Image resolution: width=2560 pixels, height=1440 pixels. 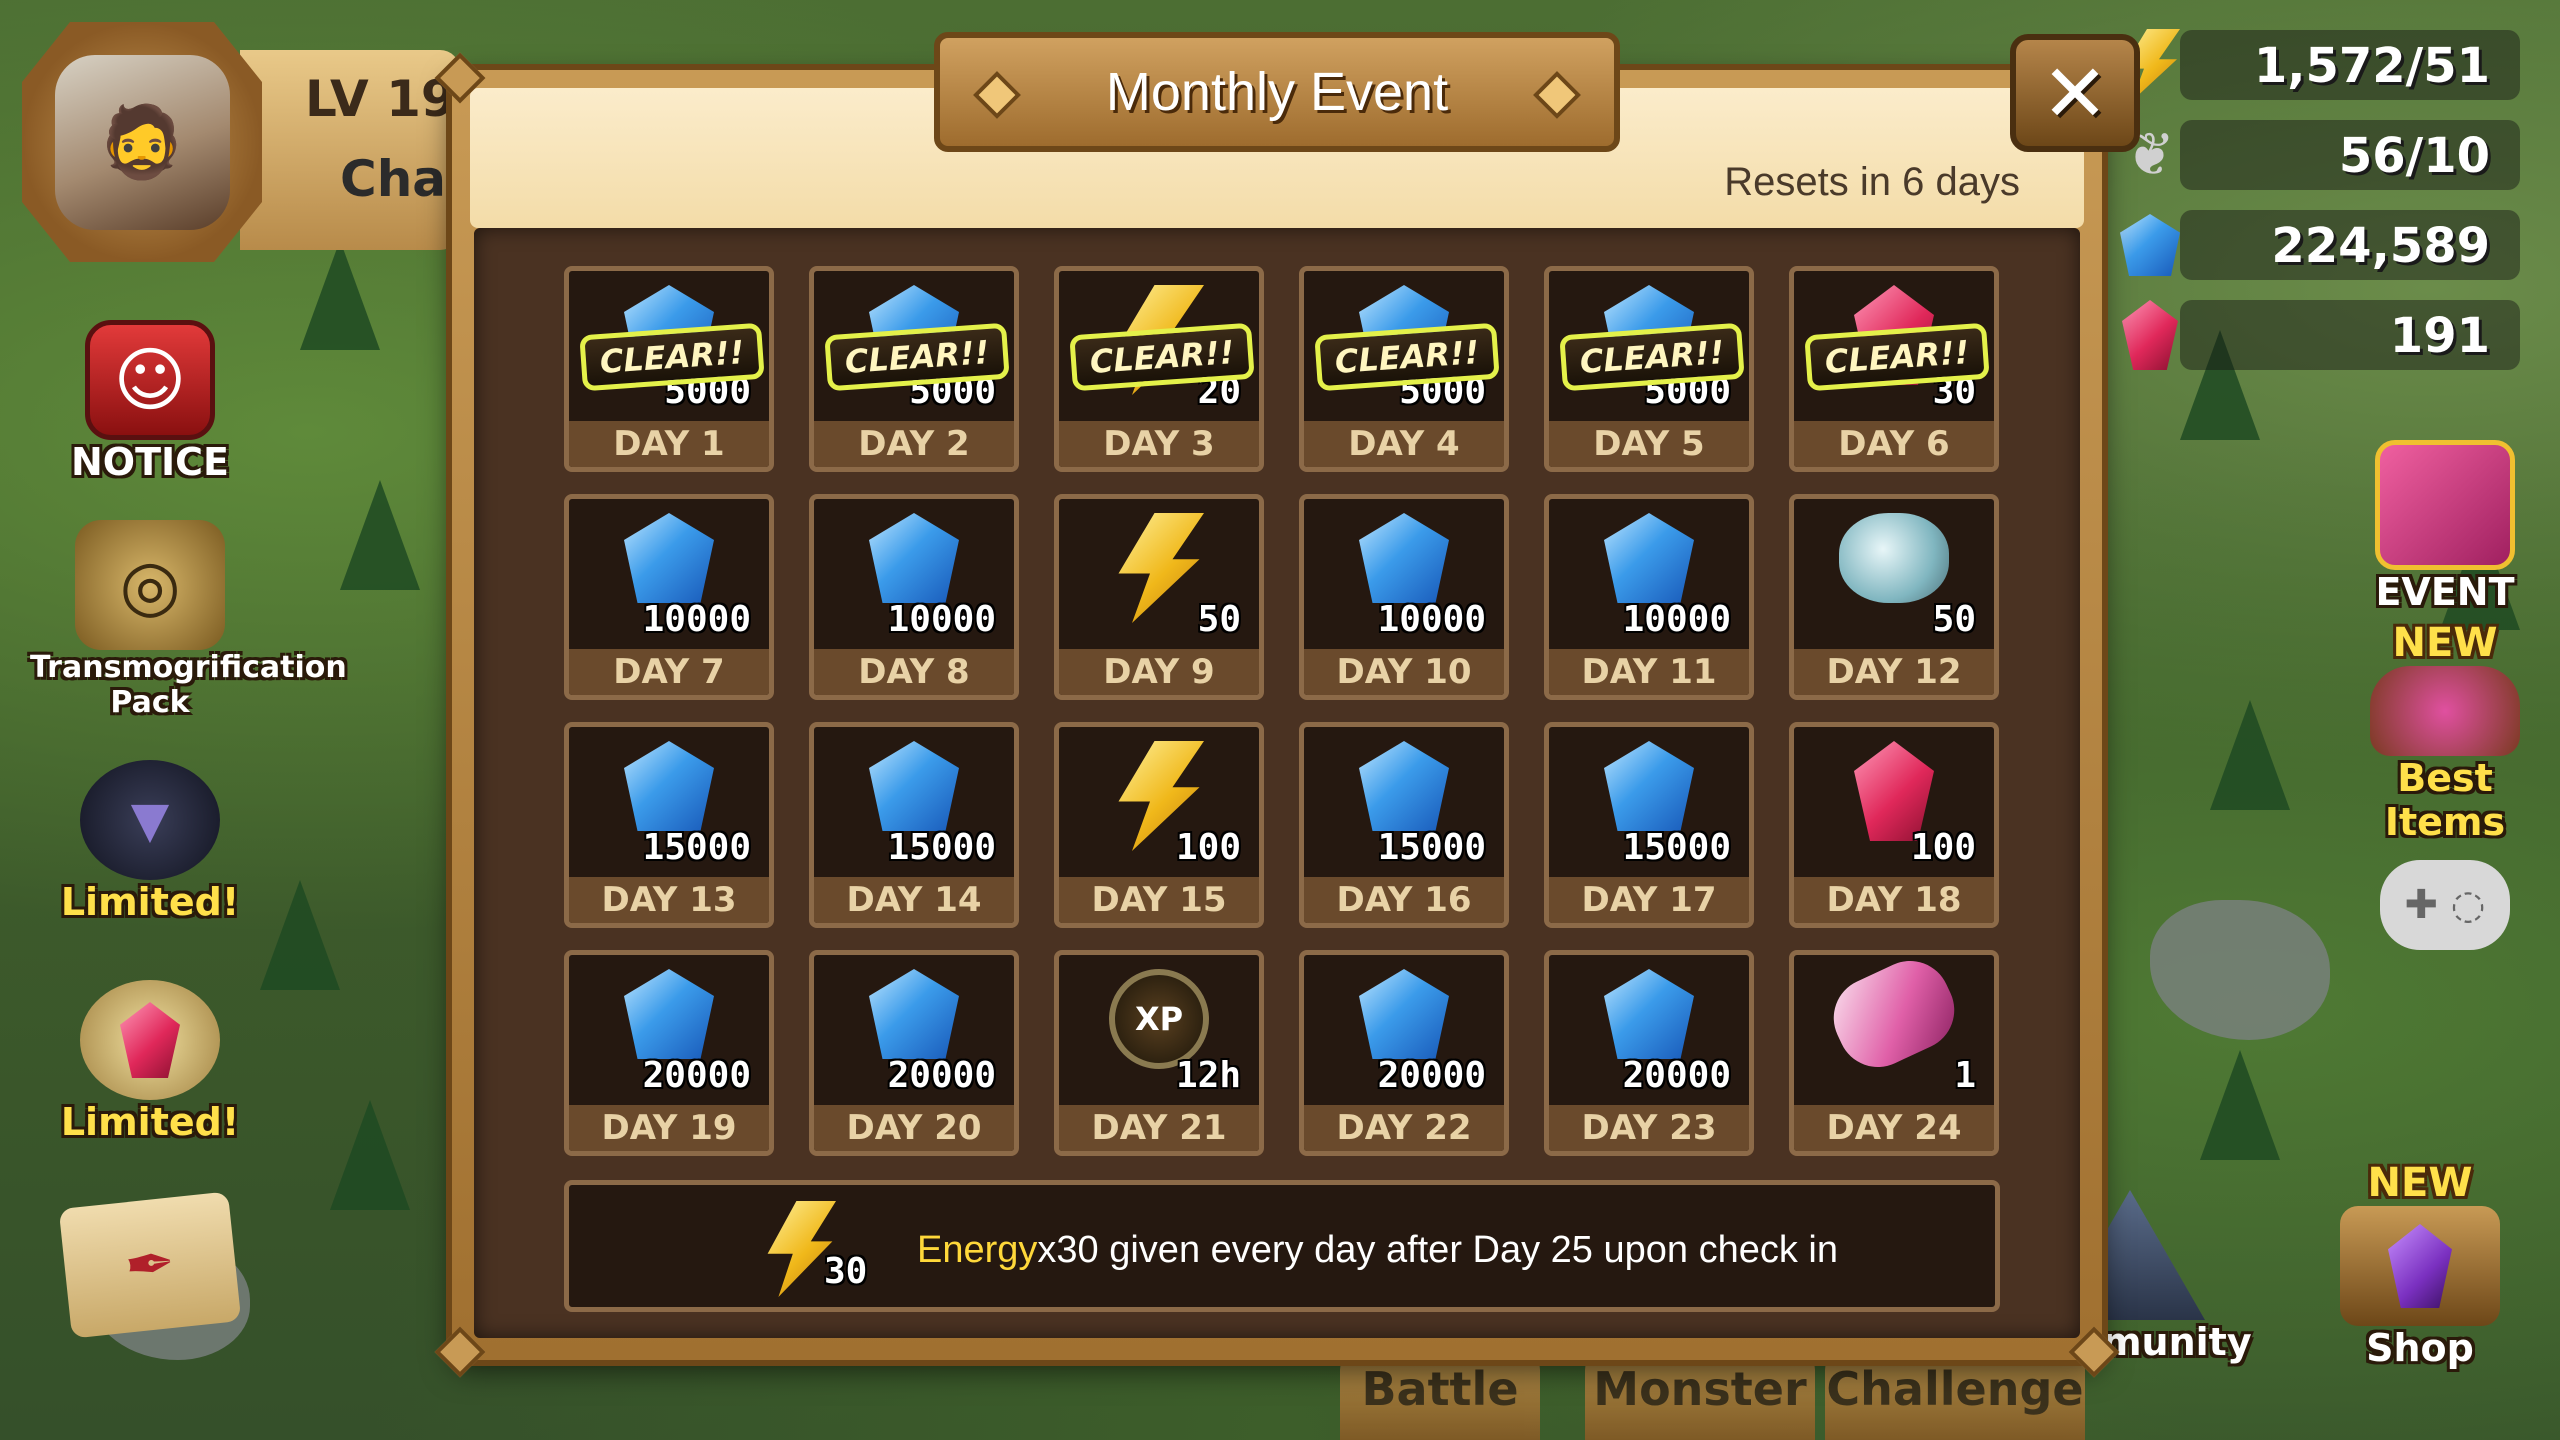 I want to click on reward-area: 1, so click(x=1894, y=1031).